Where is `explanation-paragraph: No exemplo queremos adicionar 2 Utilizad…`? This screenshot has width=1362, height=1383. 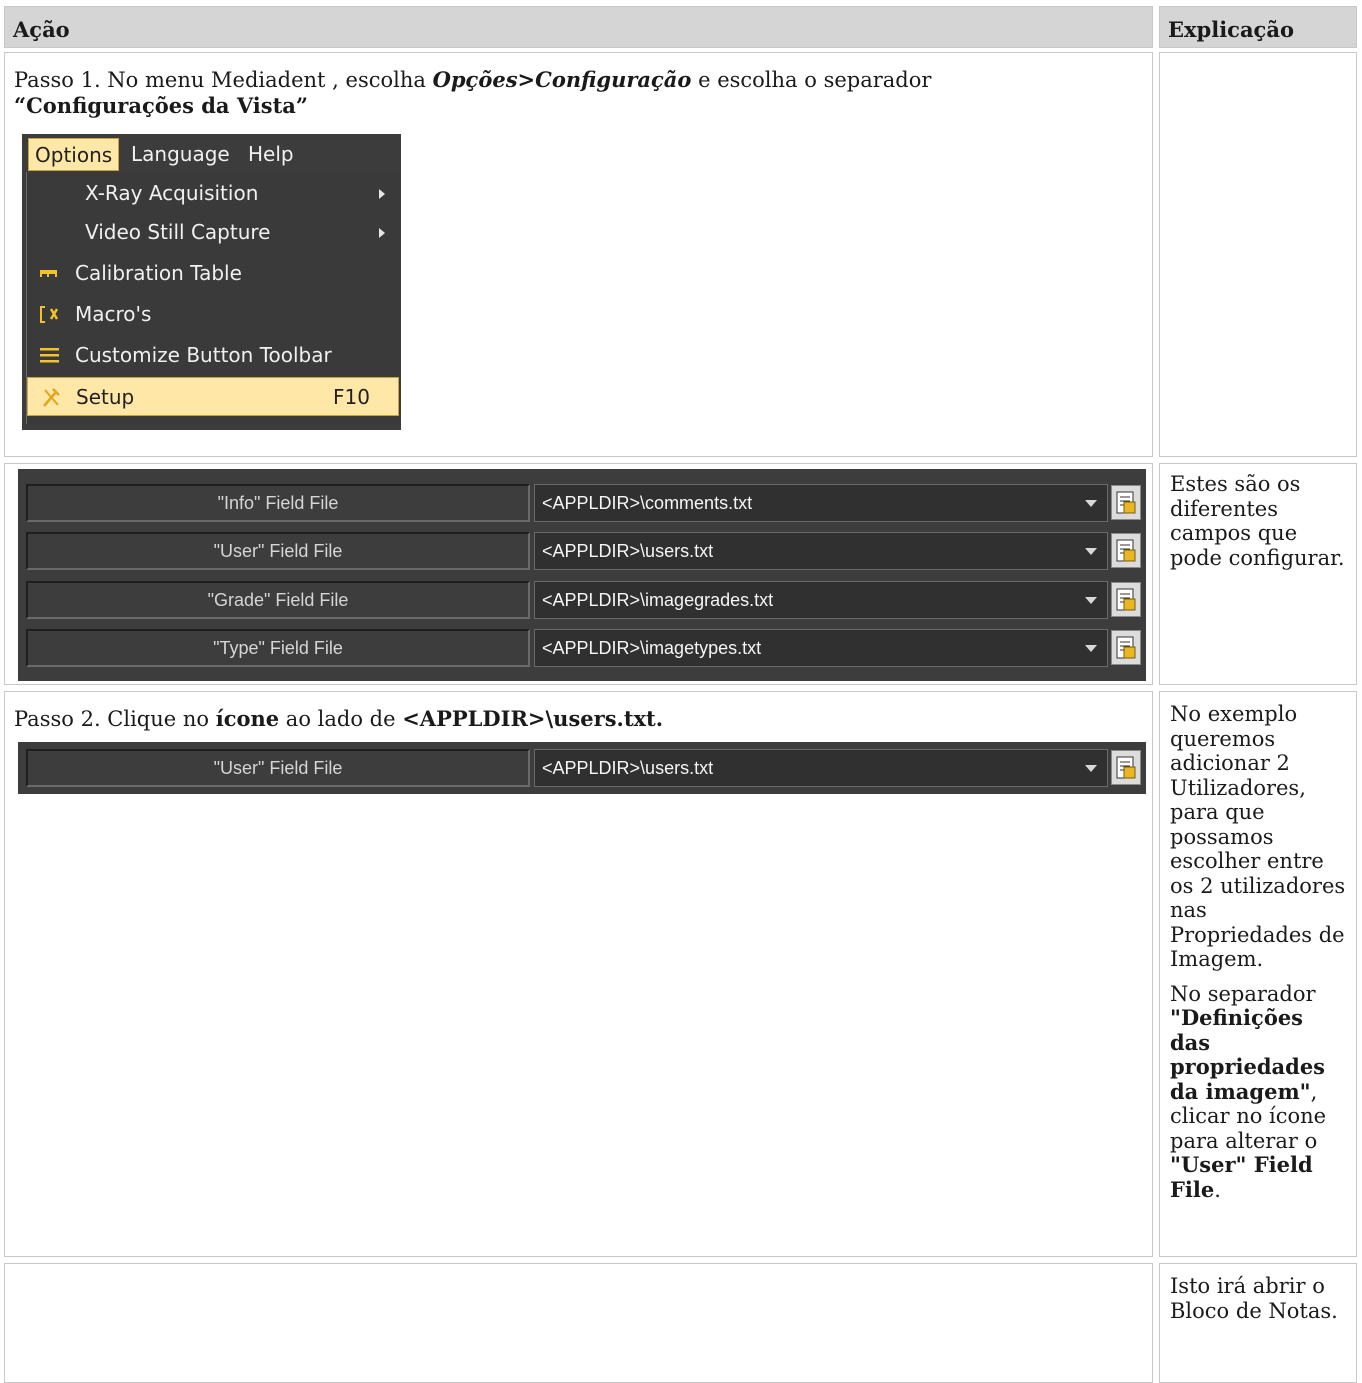
explanation-paragraph: No exemplo queremos adicionar 2 Utilizad… is located at coordinates (1258, 836).